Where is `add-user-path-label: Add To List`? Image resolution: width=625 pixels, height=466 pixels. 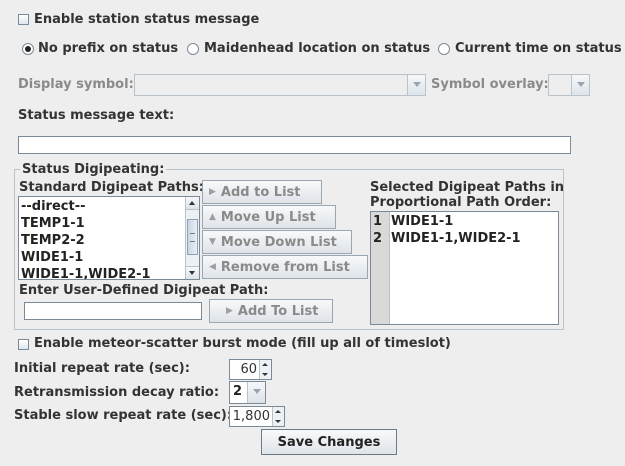 add-user-path-label: Add To List is located at coordinates (278, 311).